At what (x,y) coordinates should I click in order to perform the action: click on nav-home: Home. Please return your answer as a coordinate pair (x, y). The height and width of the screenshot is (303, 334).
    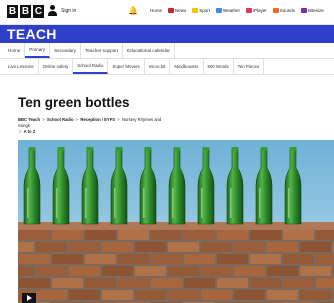
    Looking at the image, I should click on (152, 10).